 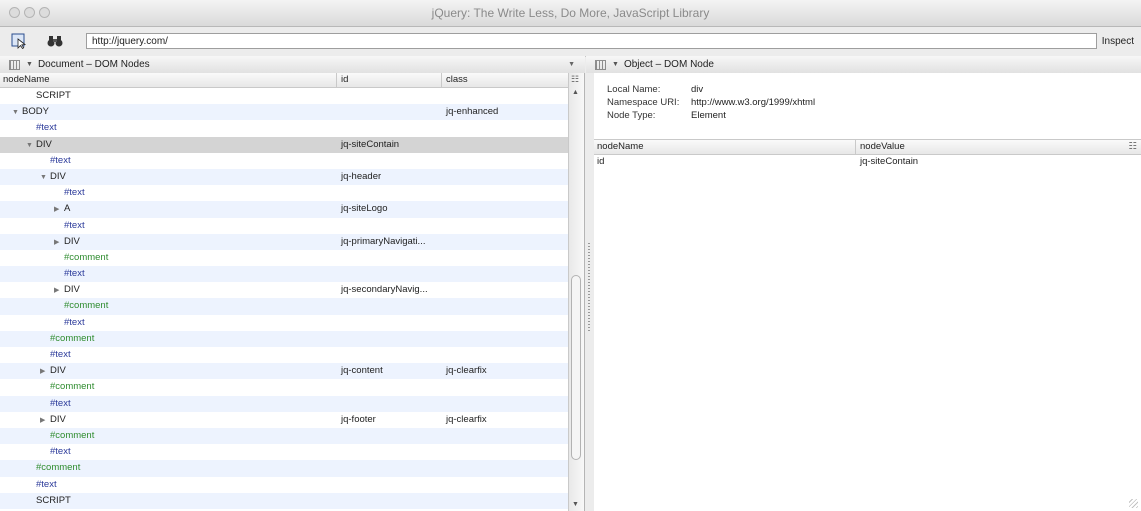 I want to click on node-name-cell: SCRIPT, so click(x=48, y=96).